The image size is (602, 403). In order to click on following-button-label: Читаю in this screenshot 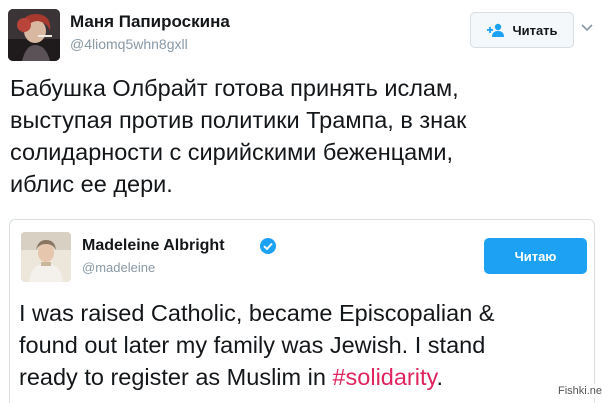, I will do `click(535, 256)`.